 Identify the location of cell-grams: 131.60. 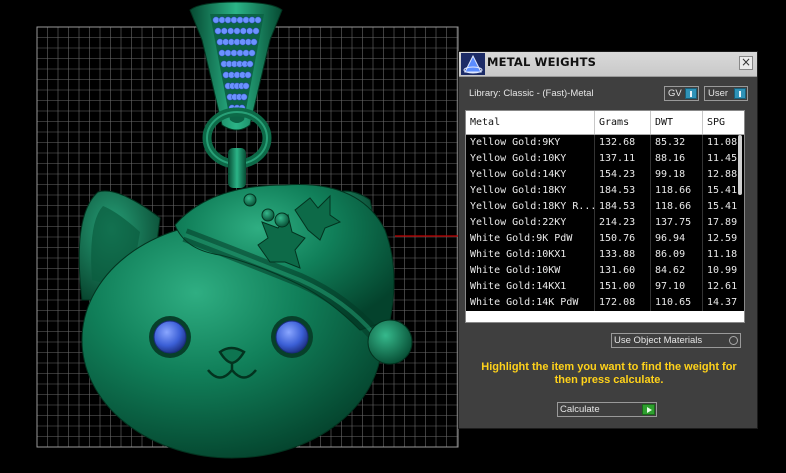
(623, 271).